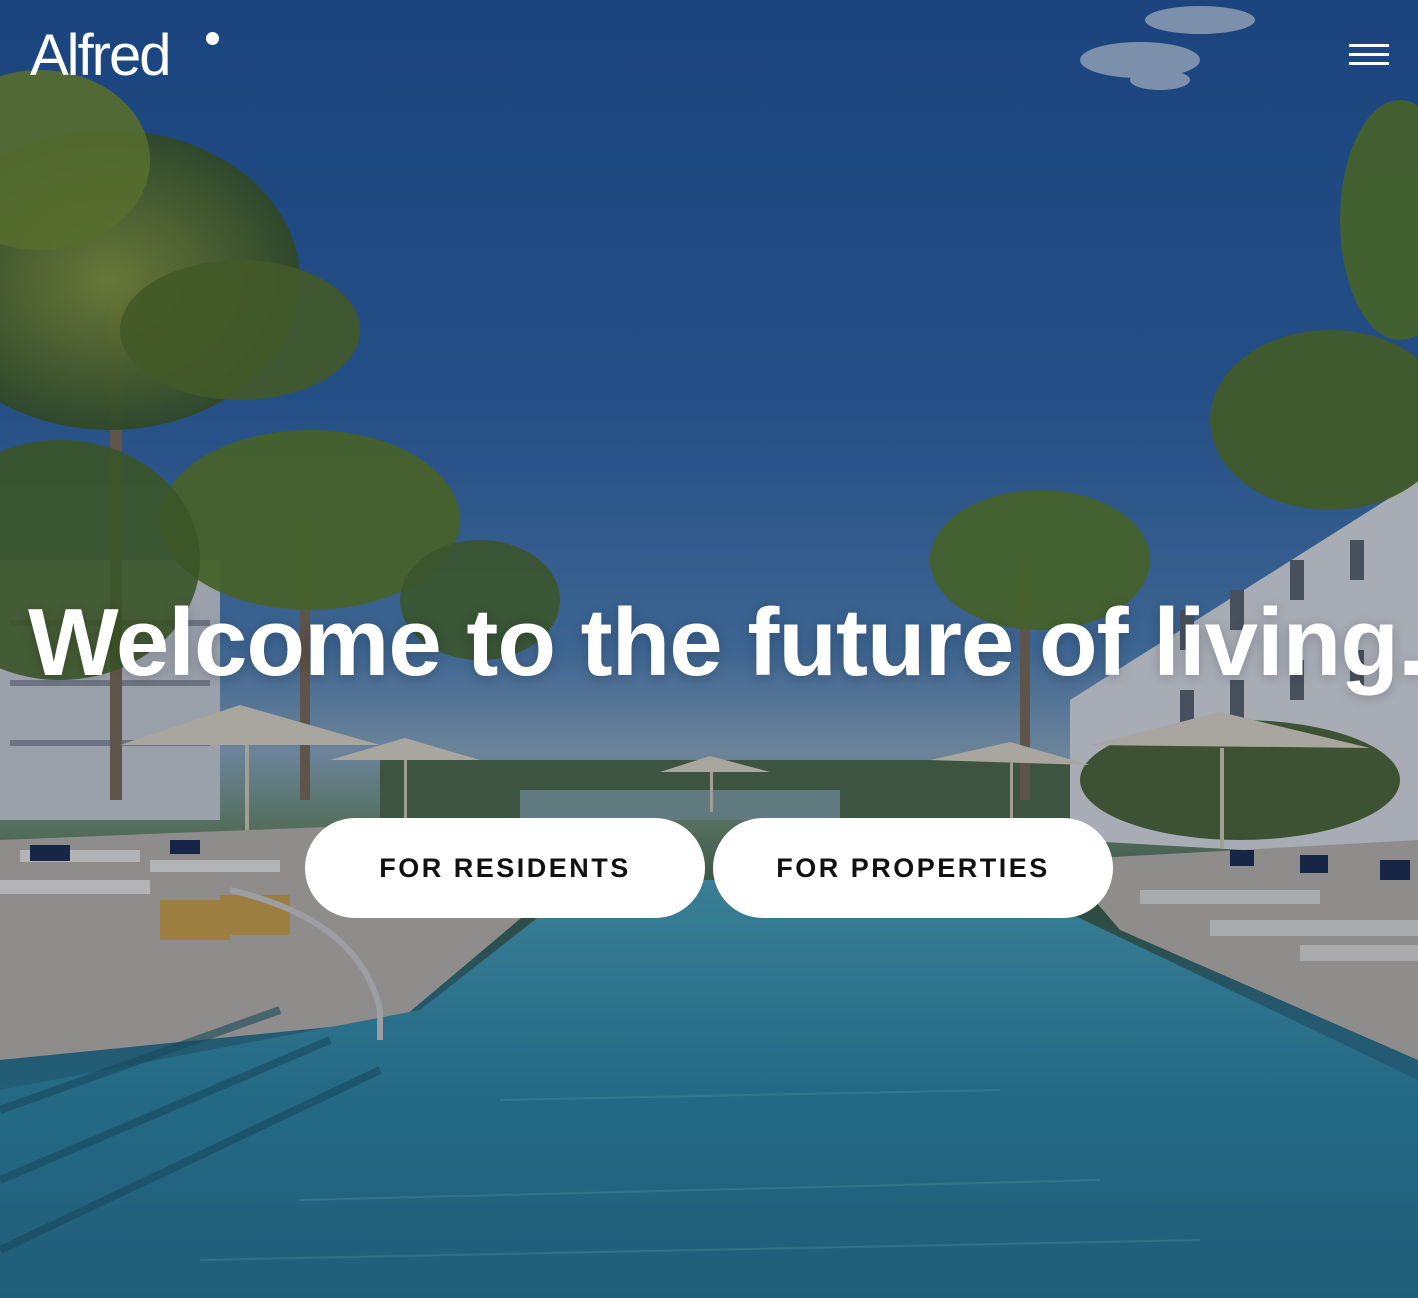 This screenshot has width=1418, height=1298. I want to click on for-properties-button: FOR PROPERTIES, so click(913, 868).